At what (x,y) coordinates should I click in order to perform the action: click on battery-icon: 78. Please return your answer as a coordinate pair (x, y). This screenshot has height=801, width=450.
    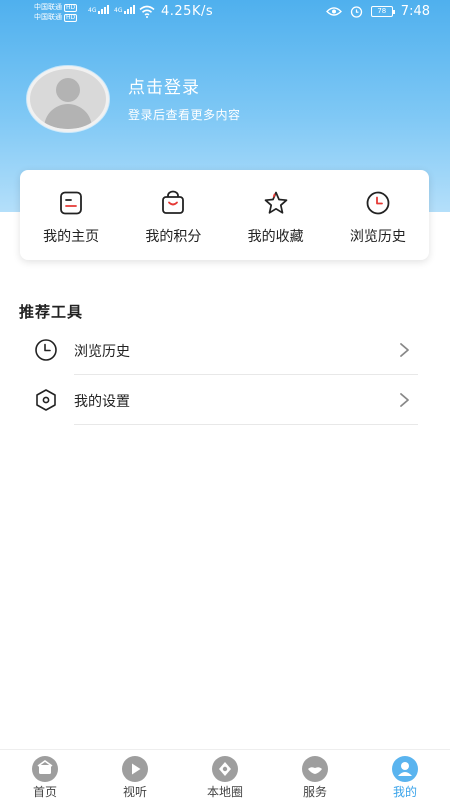
    Looking at the image, I should click on (382, 11).